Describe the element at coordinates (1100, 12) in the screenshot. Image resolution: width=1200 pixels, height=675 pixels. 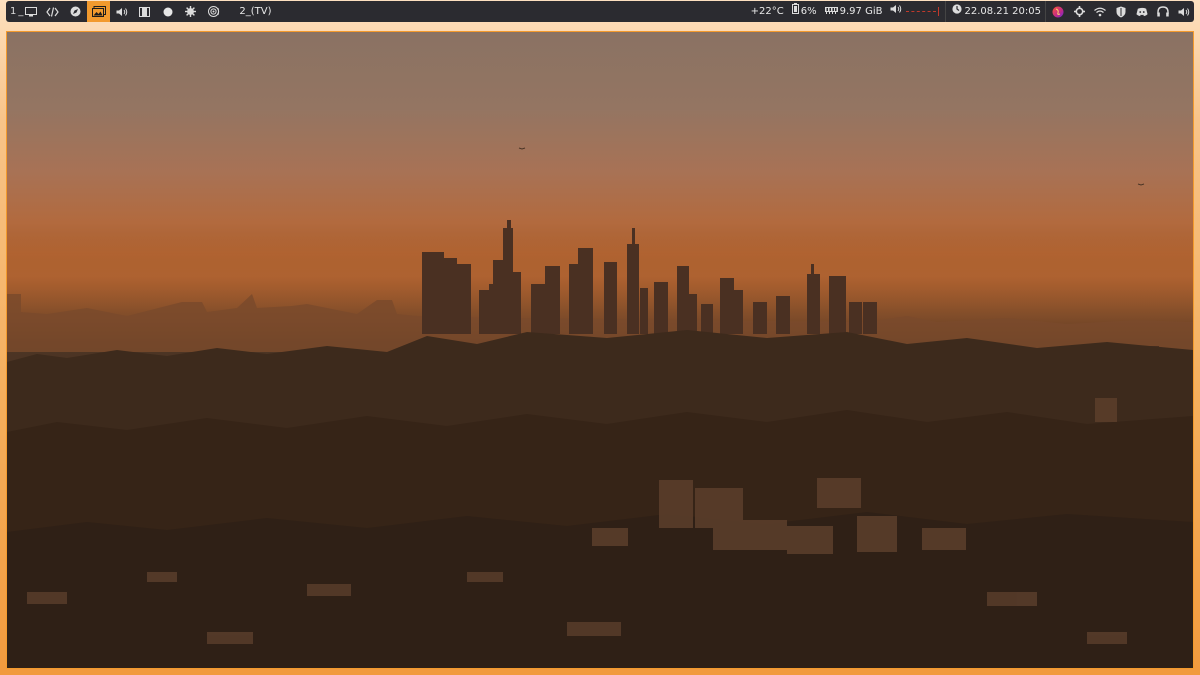
I see `wifi-icon` at that location.